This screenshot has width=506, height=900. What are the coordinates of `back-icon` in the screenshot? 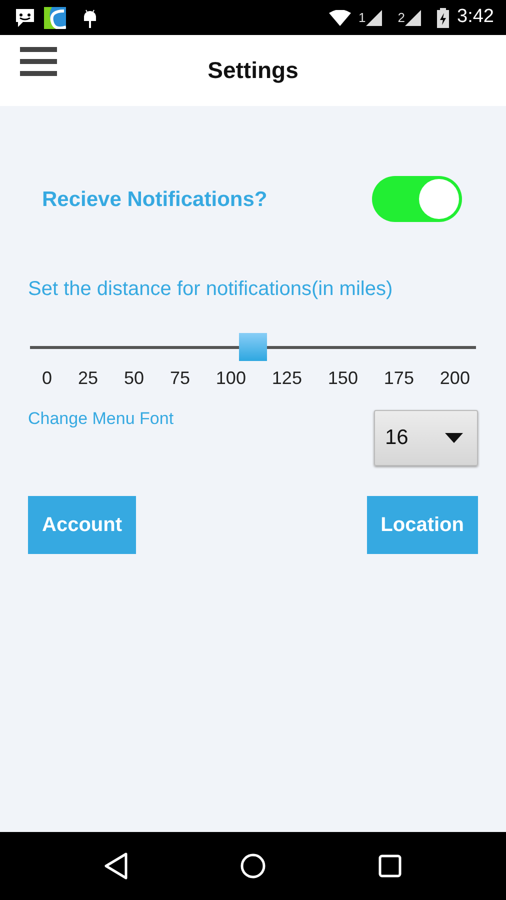 It's located at (116, 866).